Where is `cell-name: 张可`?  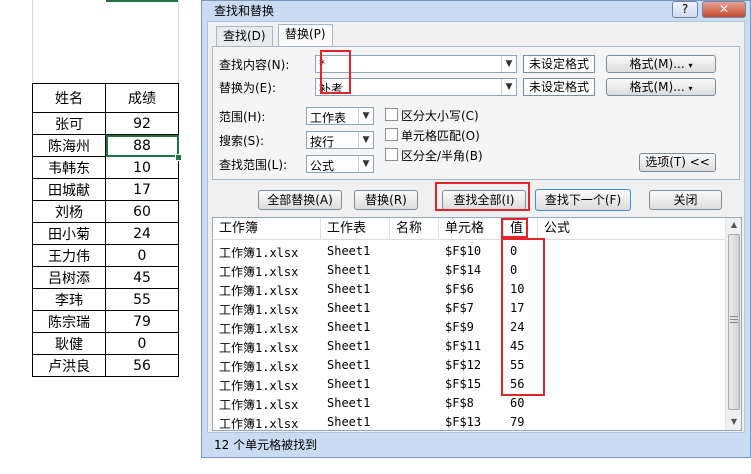 cell-name: 张可 is located at coordinates (69, 123).